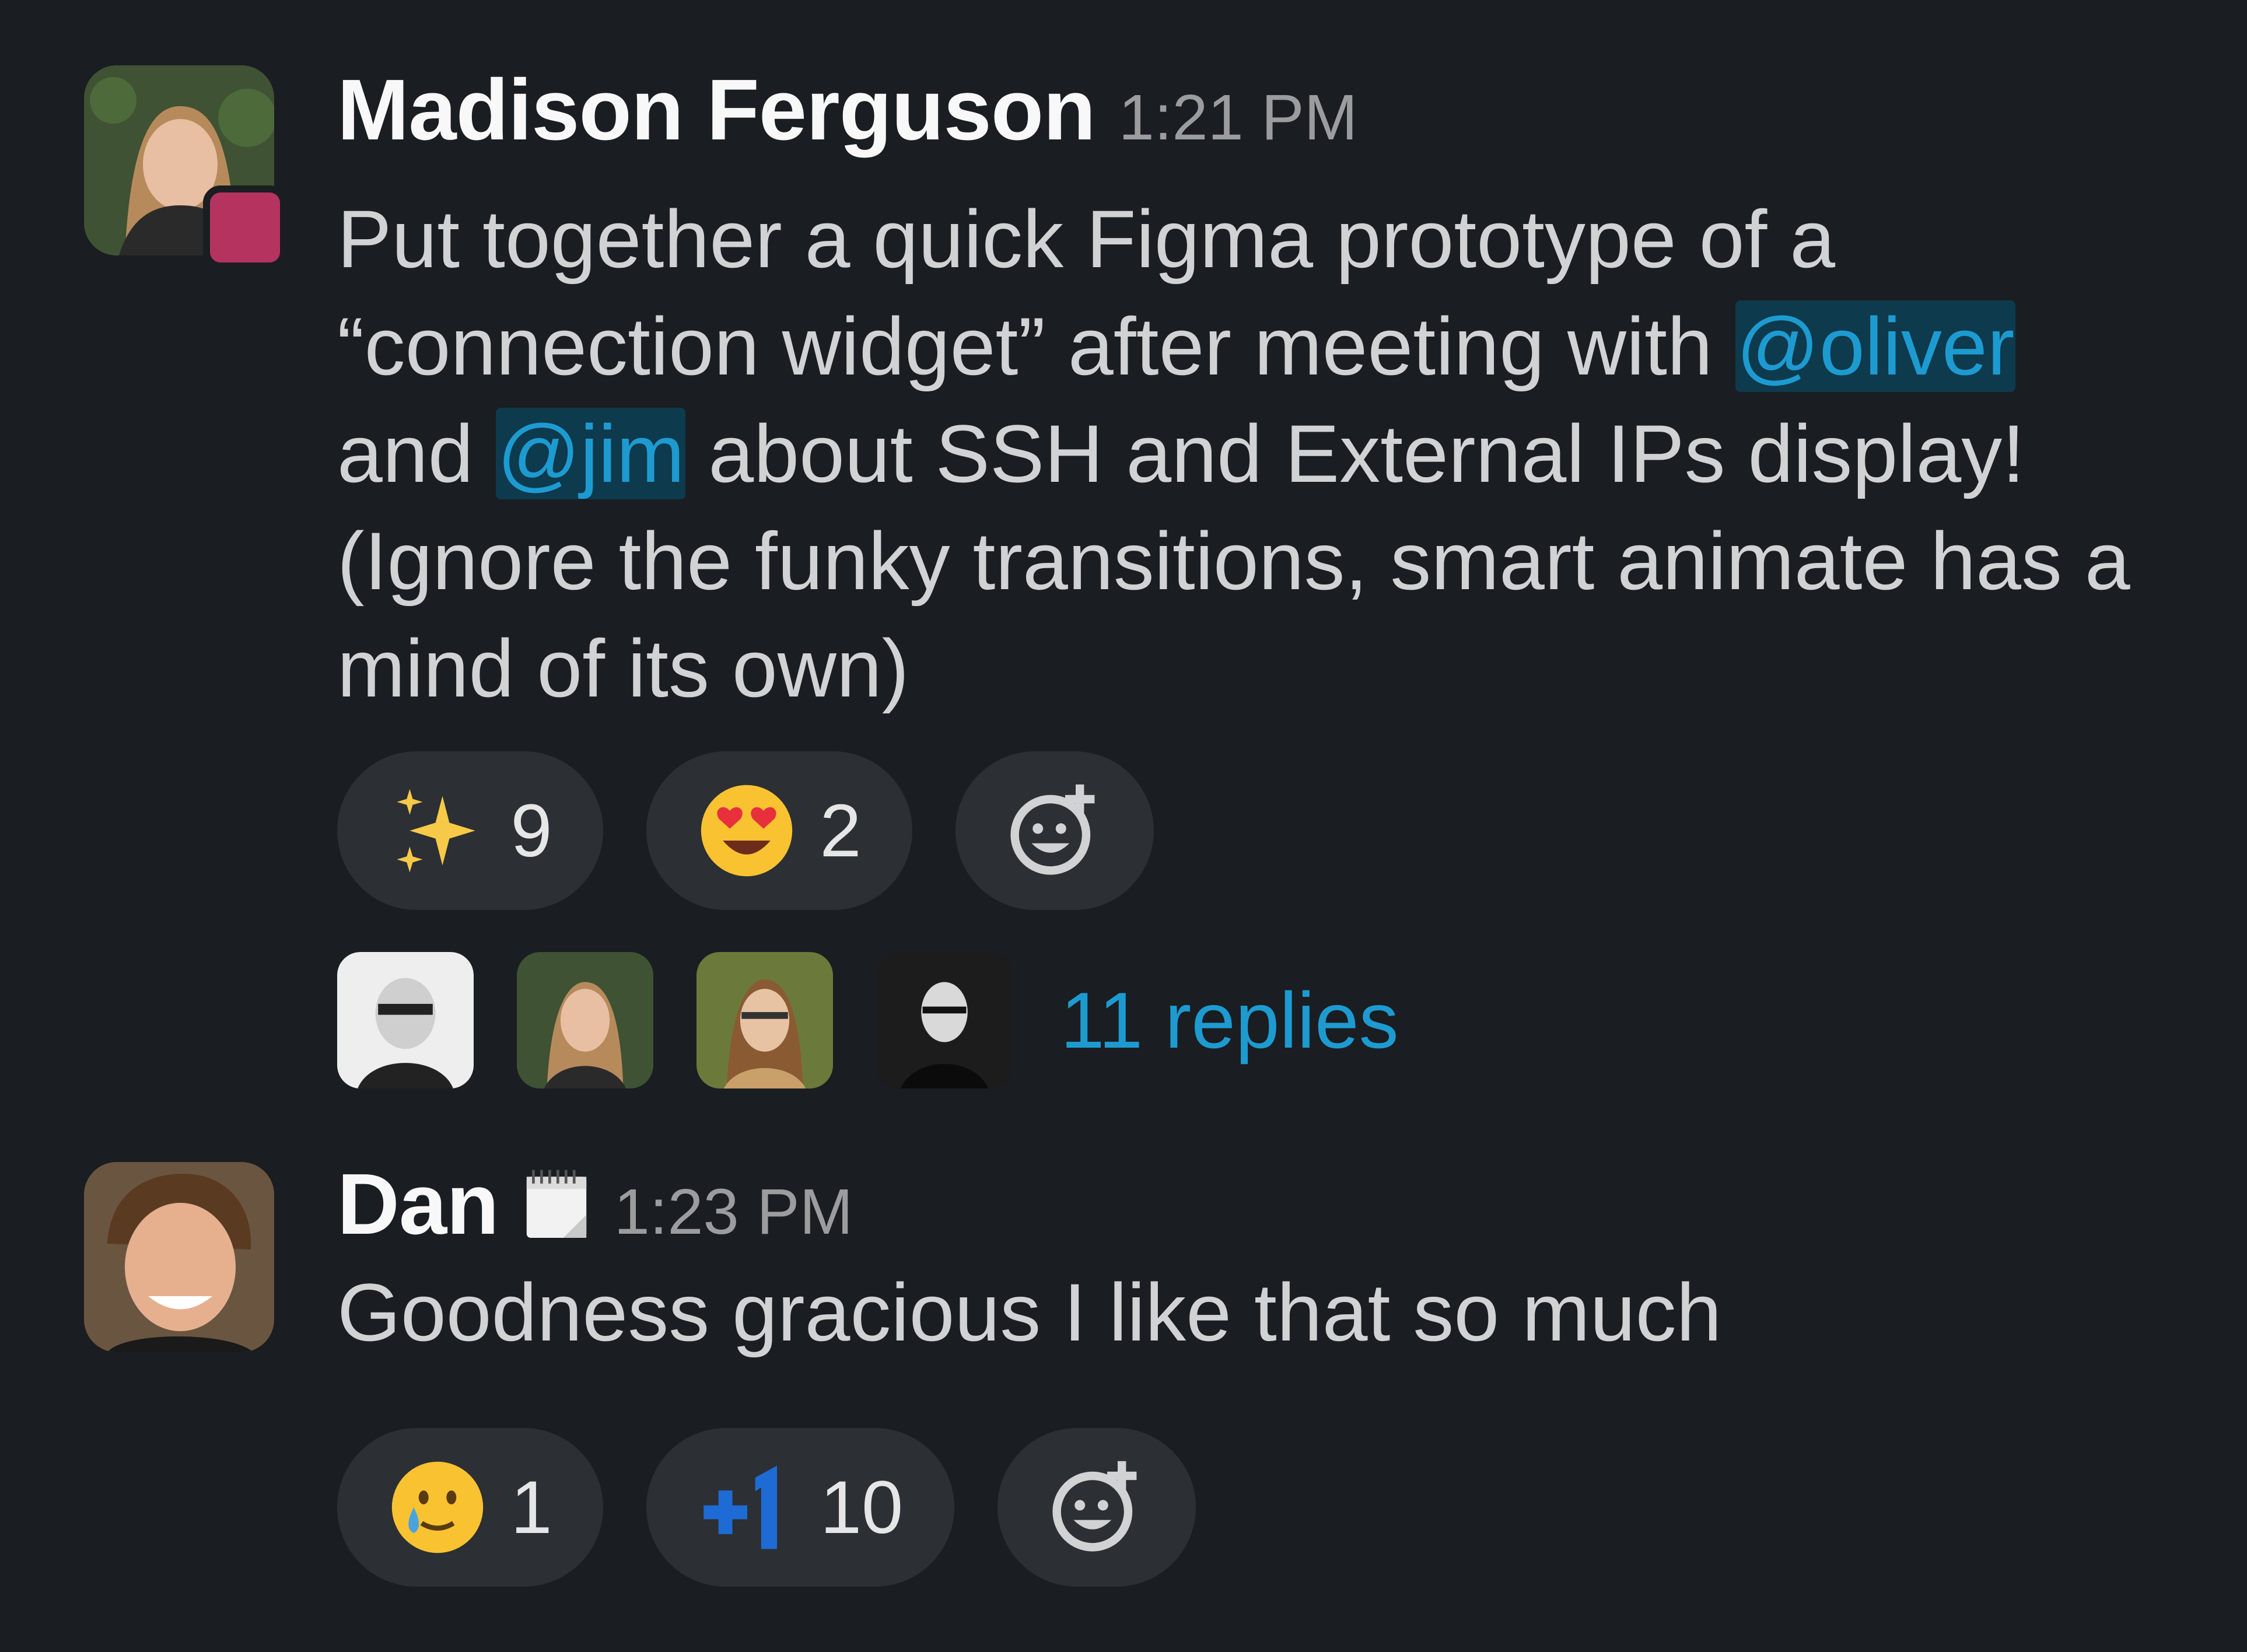  What do you see at coordinates (531, 831) in the screenshot?
I see `reaction-count: 9` at bounding box center [531, 831].